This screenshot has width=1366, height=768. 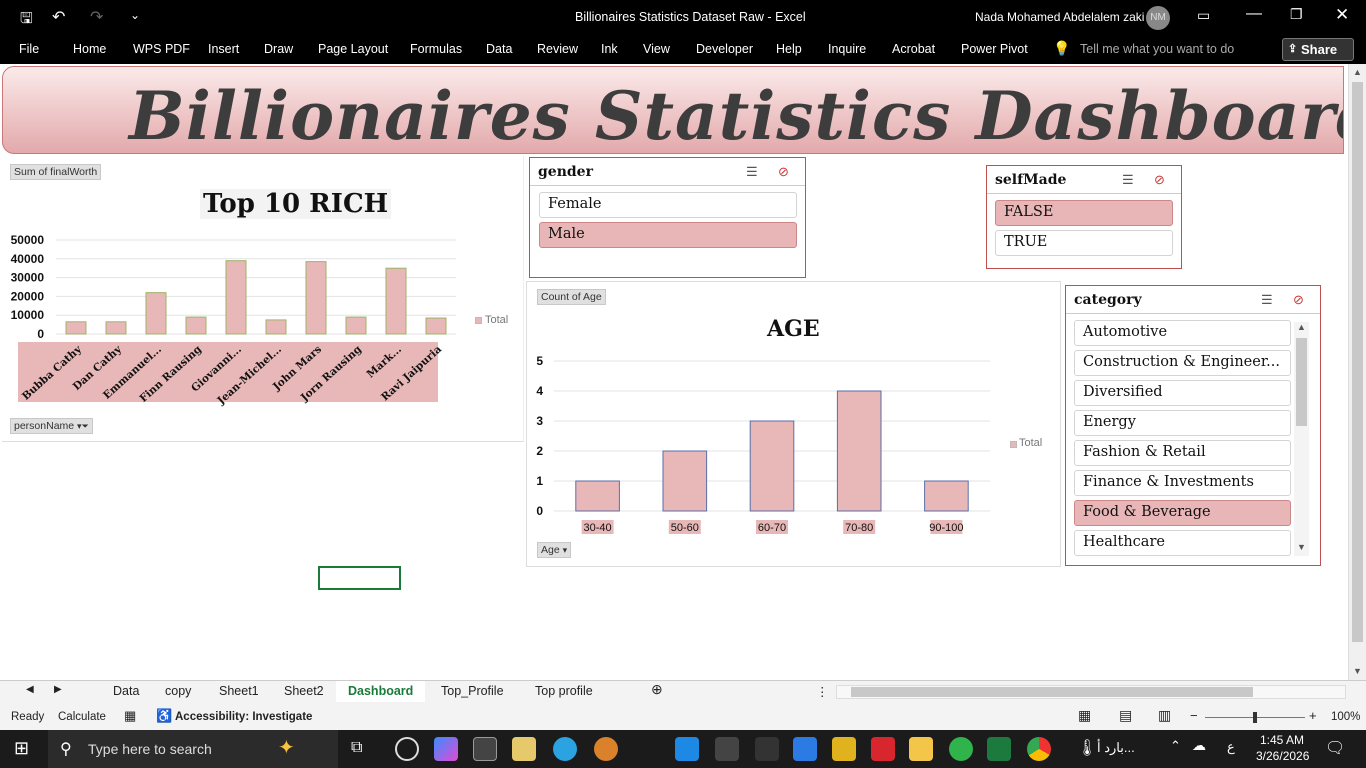 I want to click on category-item-fashion: Fashion & Retail, so click(x=1182, y=453).